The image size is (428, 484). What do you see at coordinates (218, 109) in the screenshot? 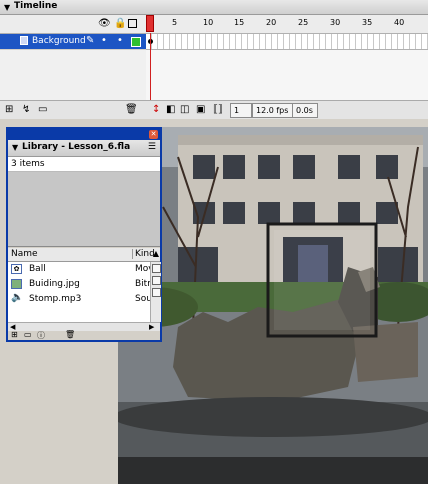
I see `modify-onion-markers-icon: ⟦⟧` at bounding box center [218, 109].